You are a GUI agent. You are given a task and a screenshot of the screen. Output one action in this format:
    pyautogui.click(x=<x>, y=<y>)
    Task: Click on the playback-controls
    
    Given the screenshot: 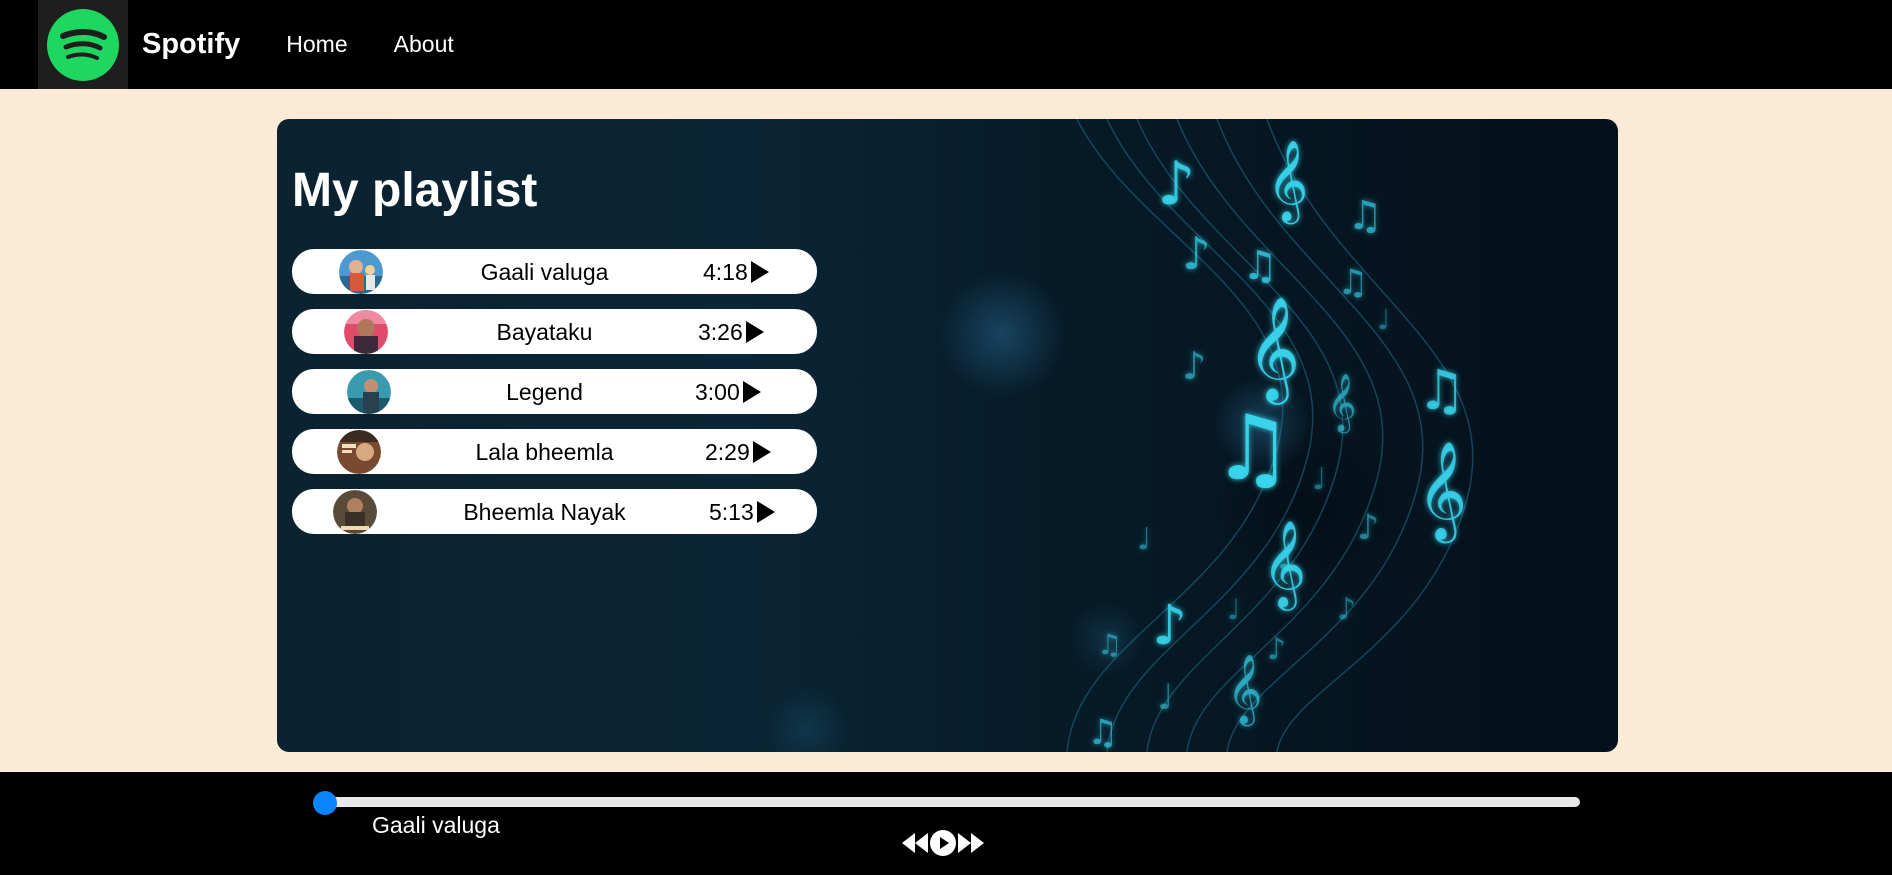 What is the action you would take?
    pyautogui.click(x=943, y=843)
    